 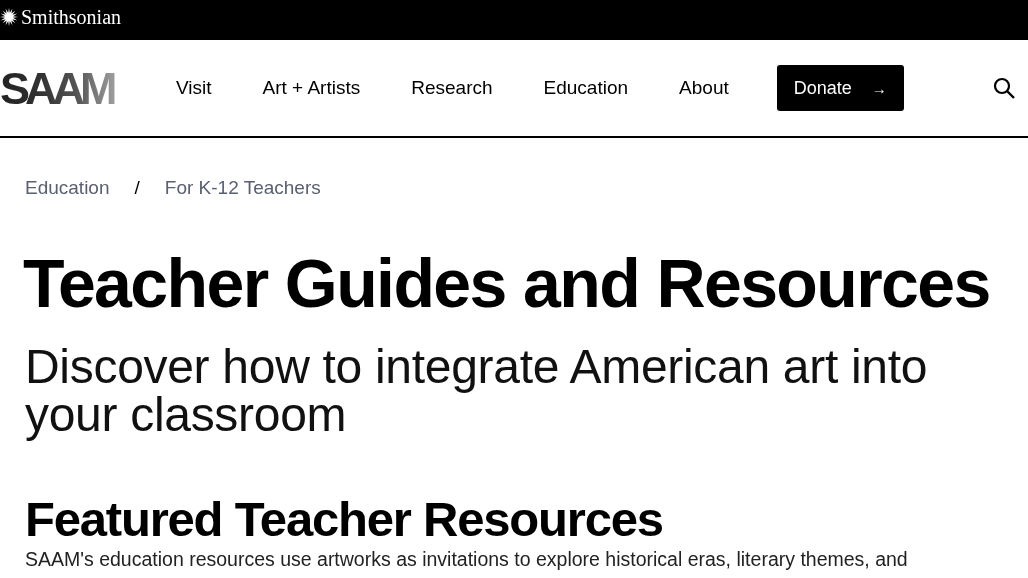 What do you see at coordinates (467, 559) in the screenshot?
I see `section-text: SAAM's education resources use artworks as invitations to explore historical eras, literary themes, and` at bounding box center [467, 559].